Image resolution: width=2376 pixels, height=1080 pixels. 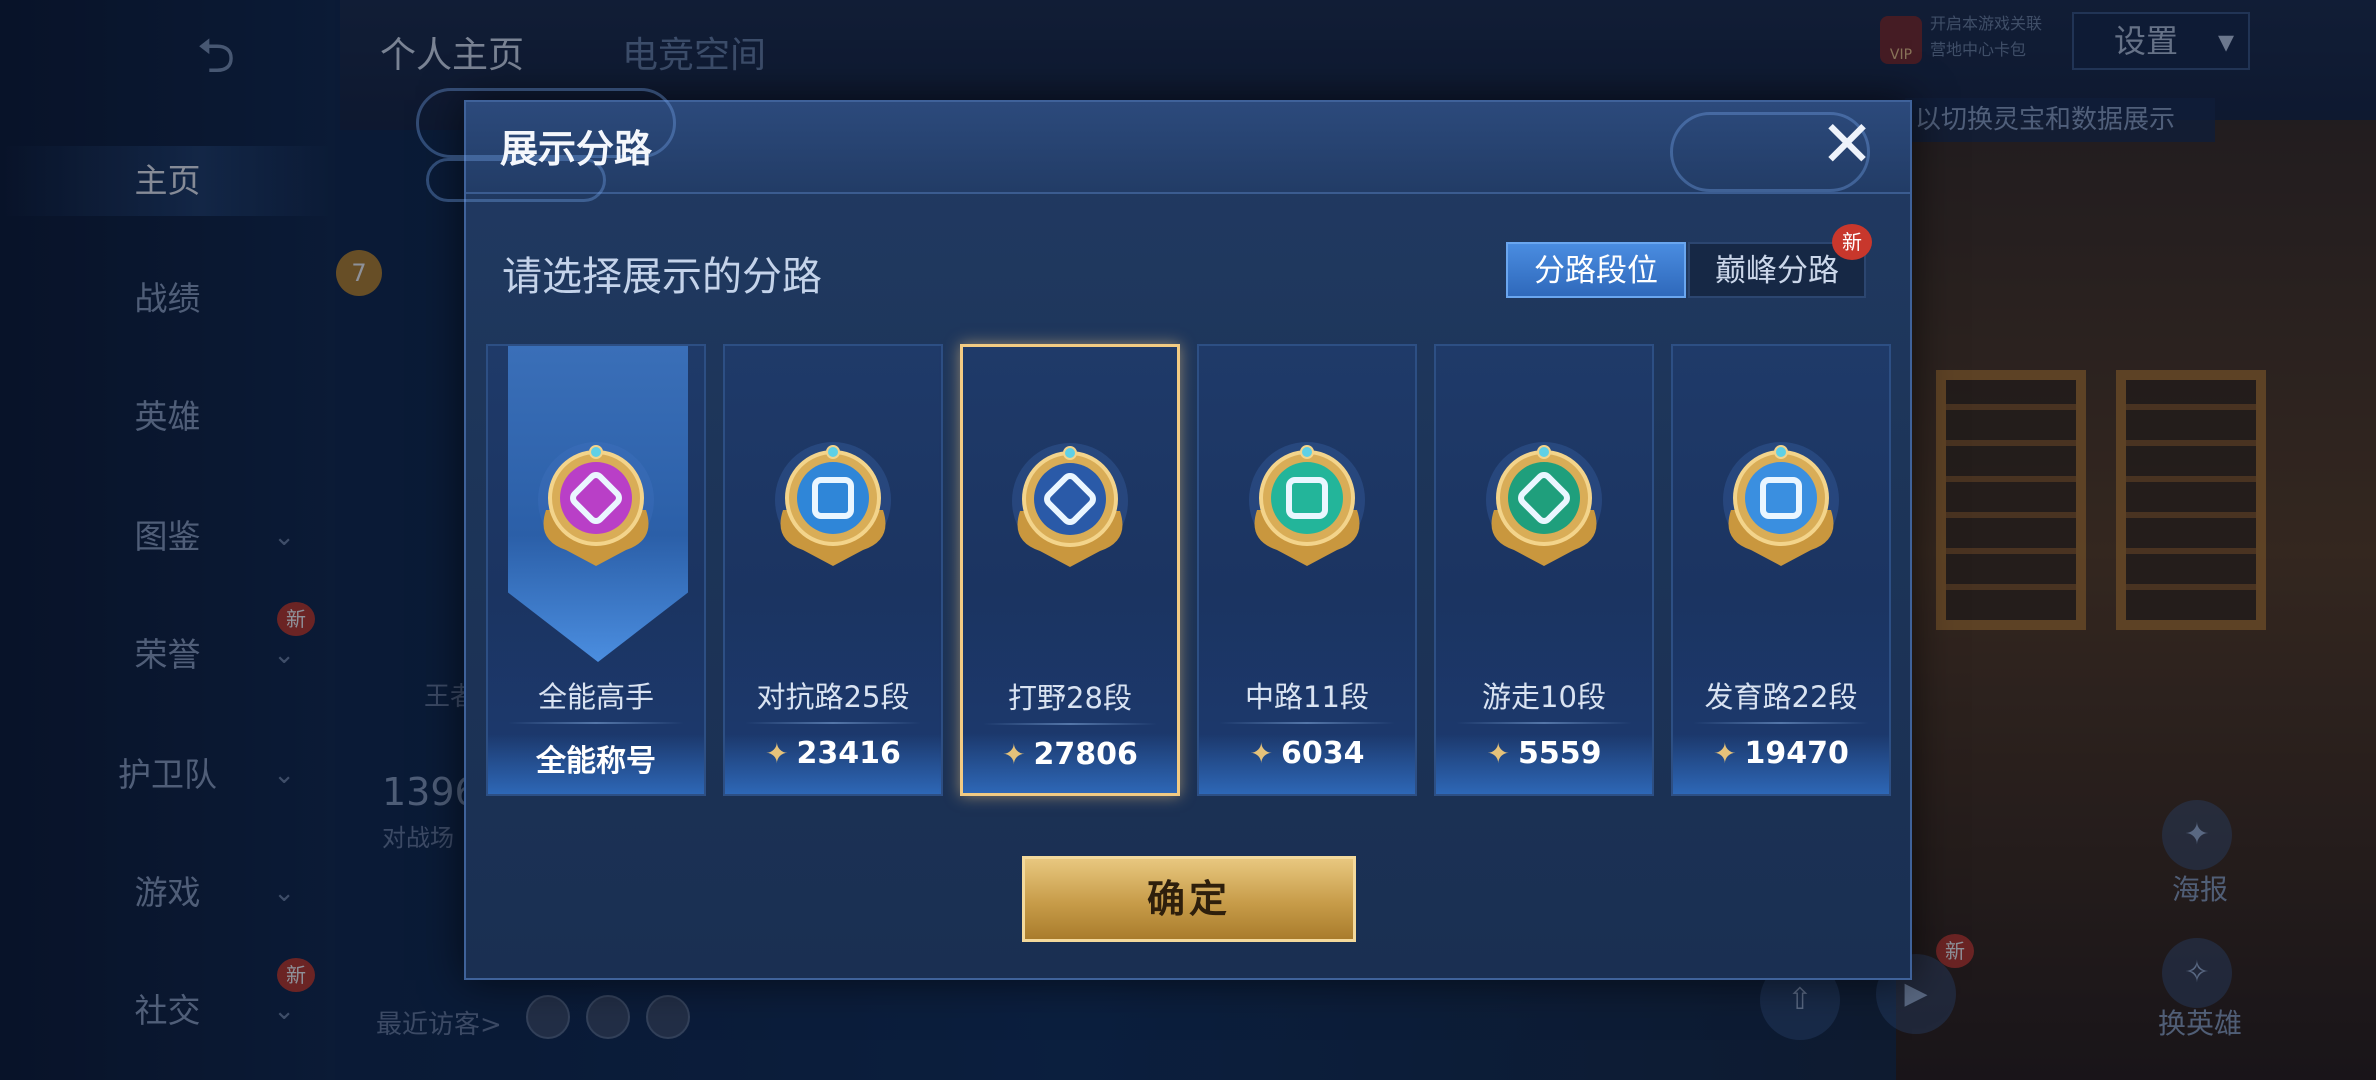 What do you see at coordinates (662, 277) in the screenshot?
I see `select-prompt: 请选择展示的分路` at bounding box center [662, 277].